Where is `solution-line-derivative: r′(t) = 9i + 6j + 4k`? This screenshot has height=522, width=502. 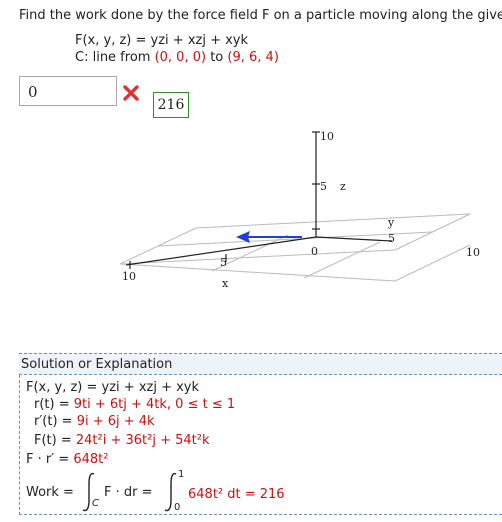 solution-line-derivative: r′(t) = 9i + 6j + 4k is located at coordinates (94, 421).